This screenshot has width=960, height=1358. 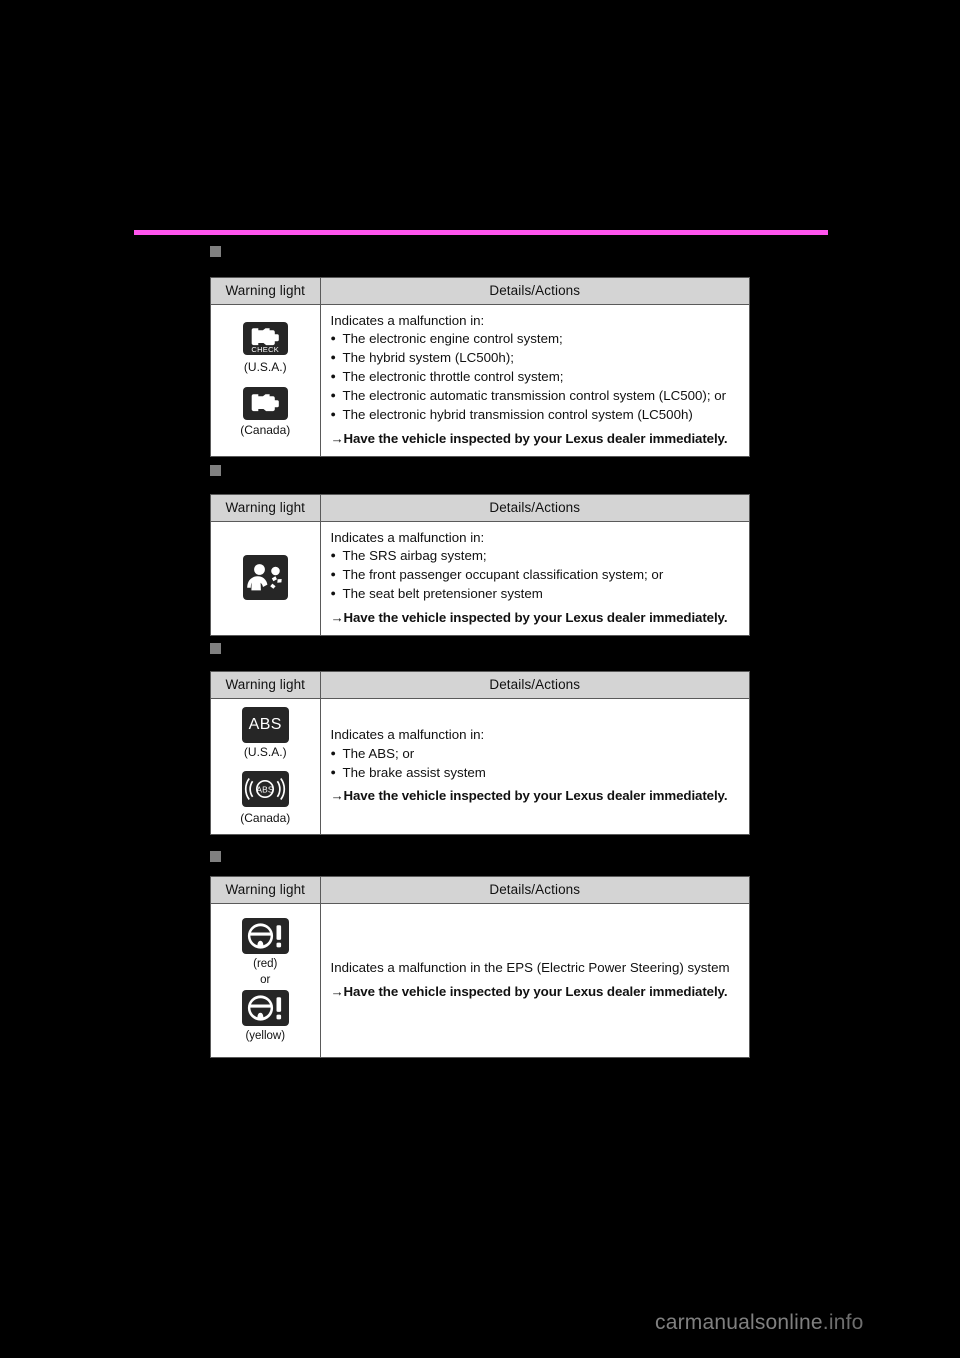 I want to click on warning-light-cell: CHECK (U.S.A.) (Canada), so click(x=266, y=380).